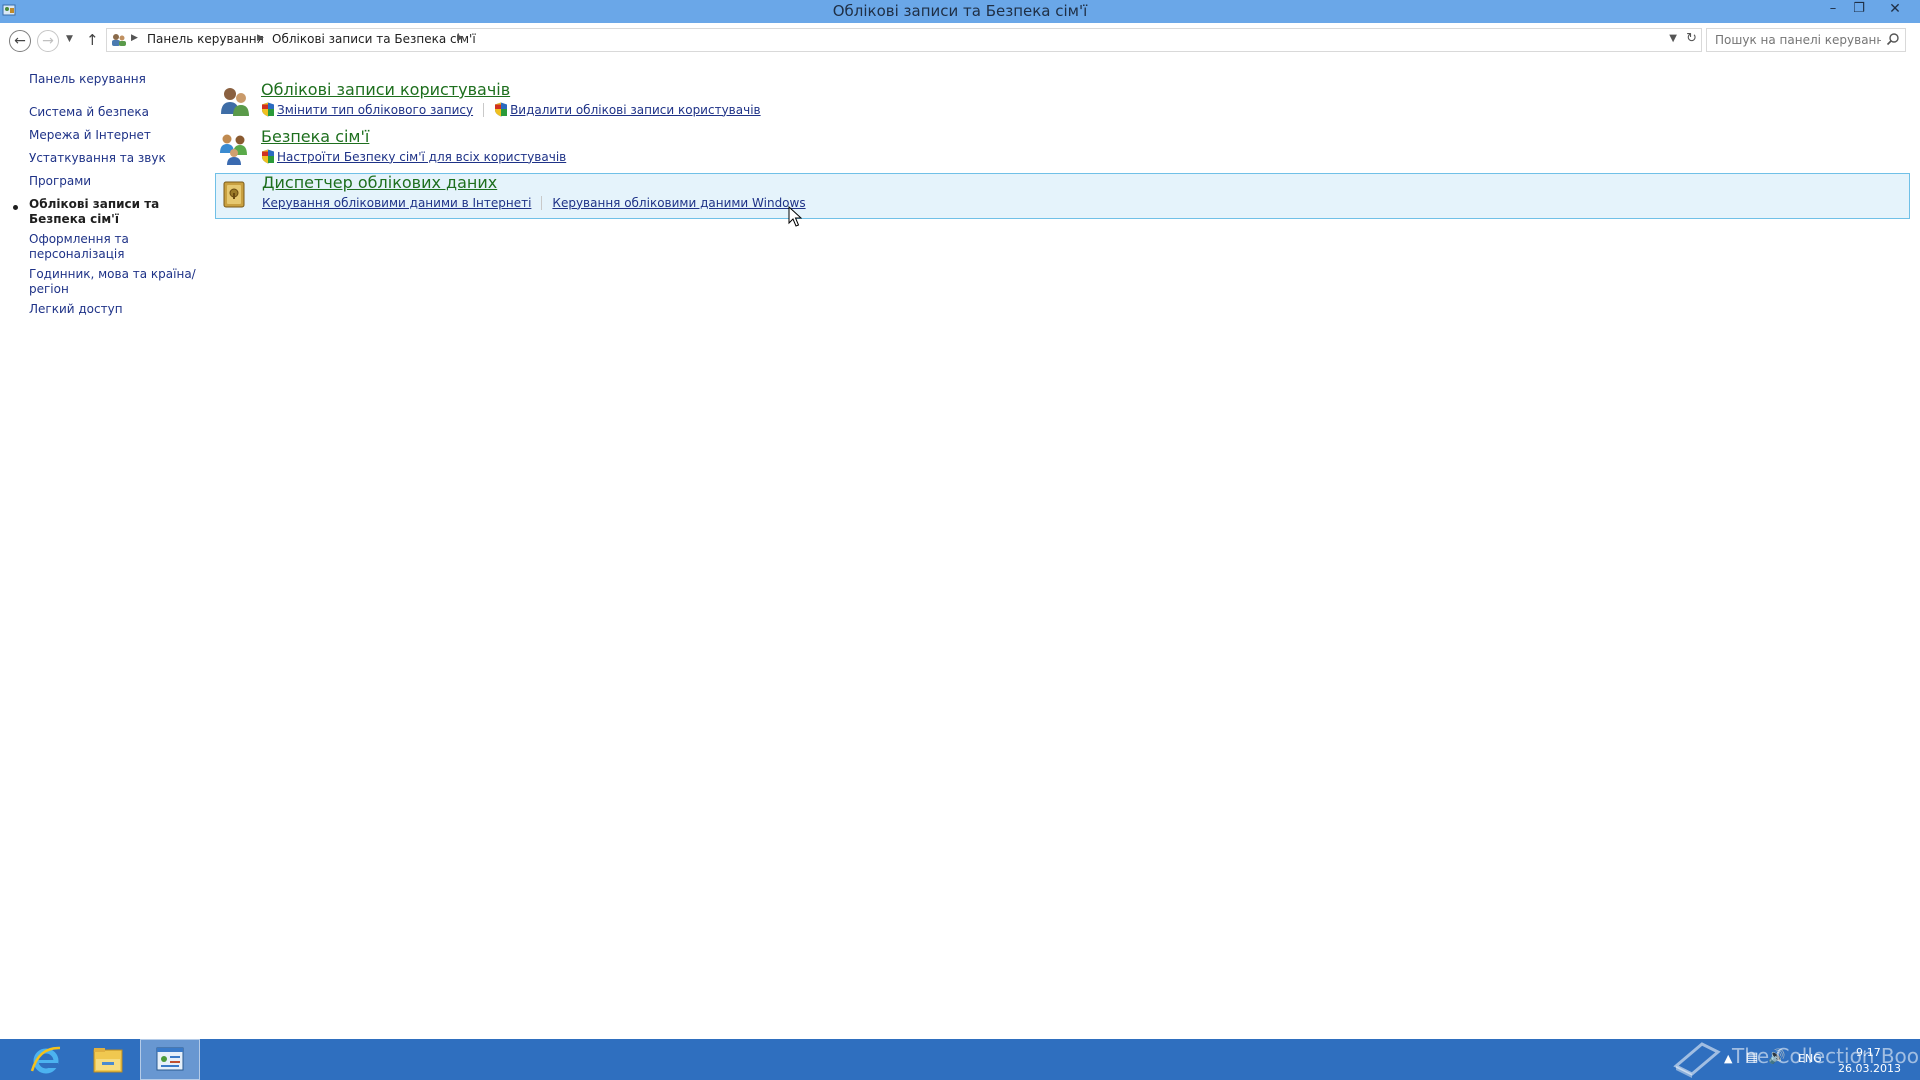  What do you see at coordinates (1795, 40) in the screenshot?
I see `search-input` at bounding box center [1795, 40].